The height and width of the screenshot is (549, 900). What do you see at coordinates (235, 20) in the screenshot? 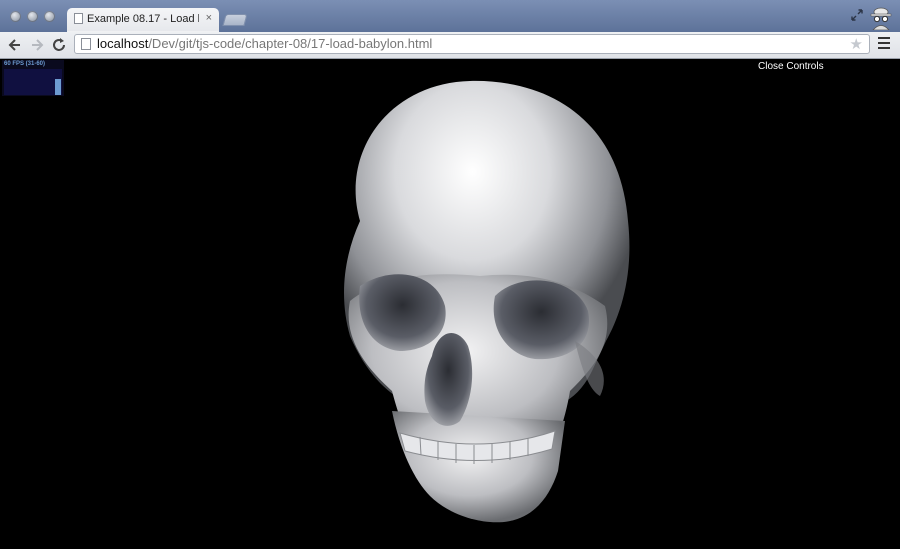
I see `new-tab-button` at bounding box center [235, 20].